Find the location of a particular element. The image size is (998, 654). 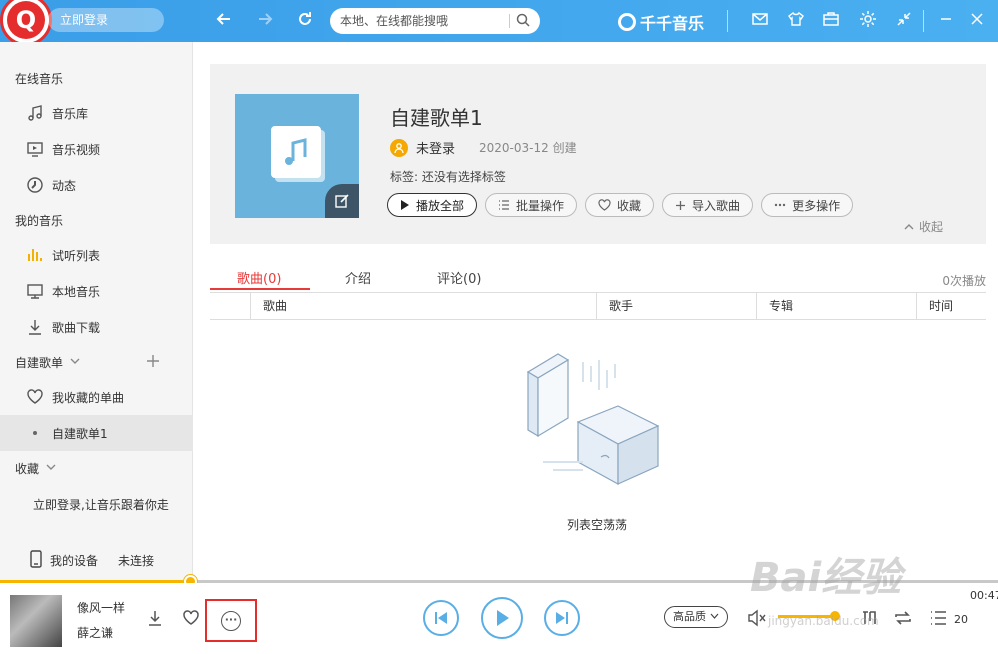

tab-comments: 评论(0) is located at coordinates (459, 277).